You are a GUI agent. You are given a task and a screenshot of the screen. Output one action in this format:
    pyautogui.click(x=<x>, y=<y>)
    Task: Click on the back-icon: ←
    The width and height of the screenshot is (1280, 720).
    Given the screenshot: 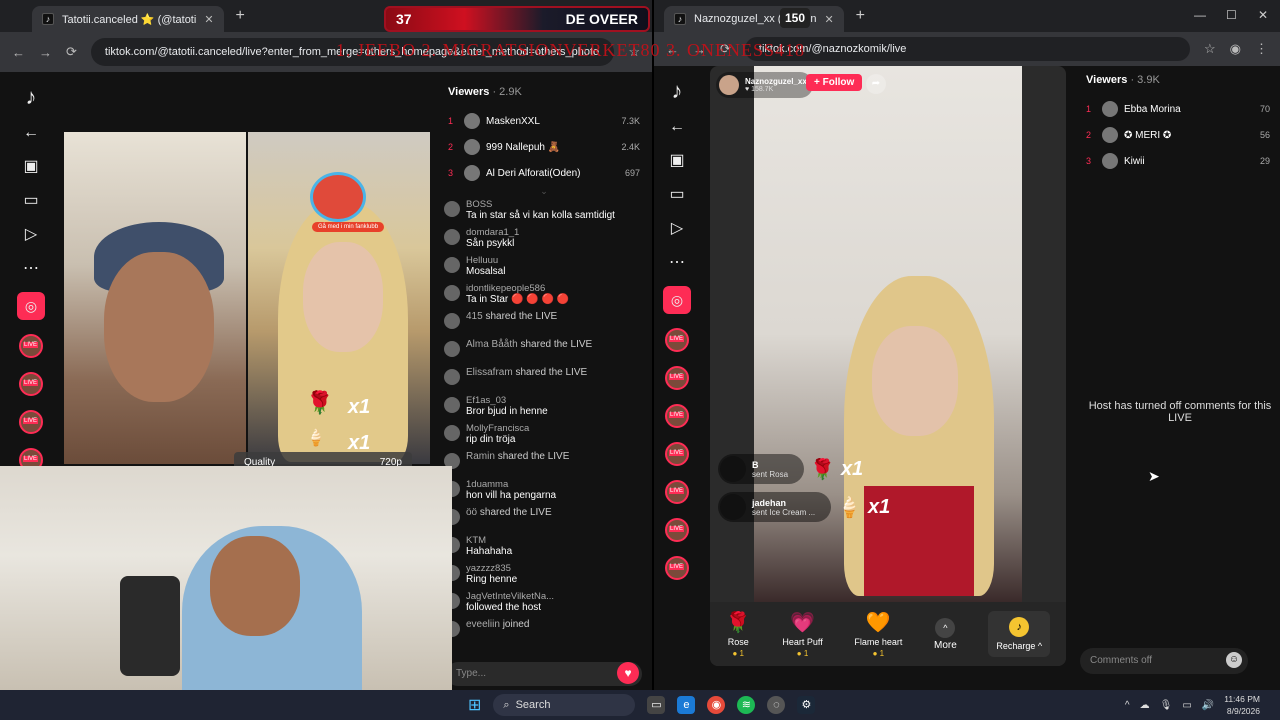 What is the action you would take?
    pyautogui.click(x=18, y=52)
    